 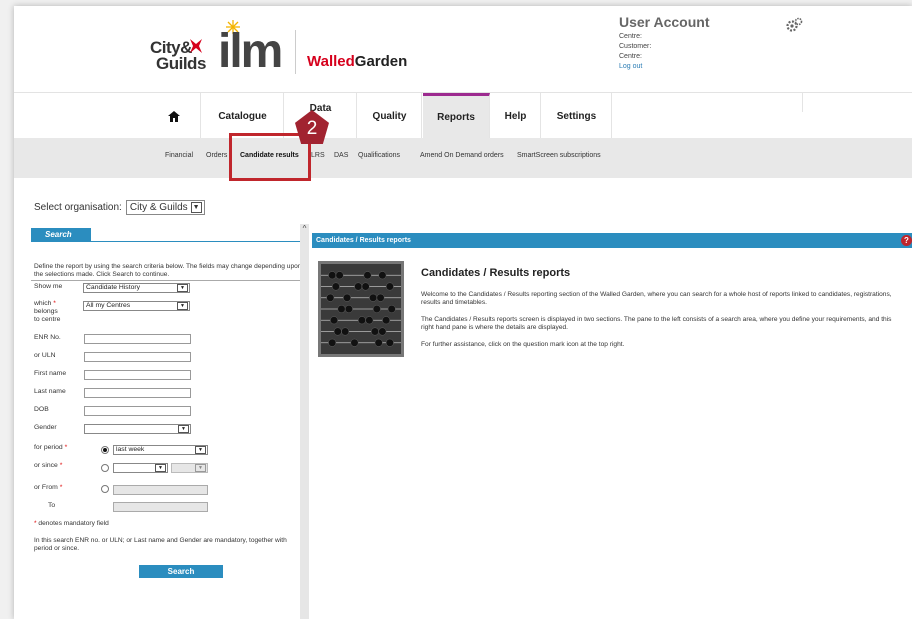 I want to click on chevron-up-icon: ^, so click(x=304, y=228).